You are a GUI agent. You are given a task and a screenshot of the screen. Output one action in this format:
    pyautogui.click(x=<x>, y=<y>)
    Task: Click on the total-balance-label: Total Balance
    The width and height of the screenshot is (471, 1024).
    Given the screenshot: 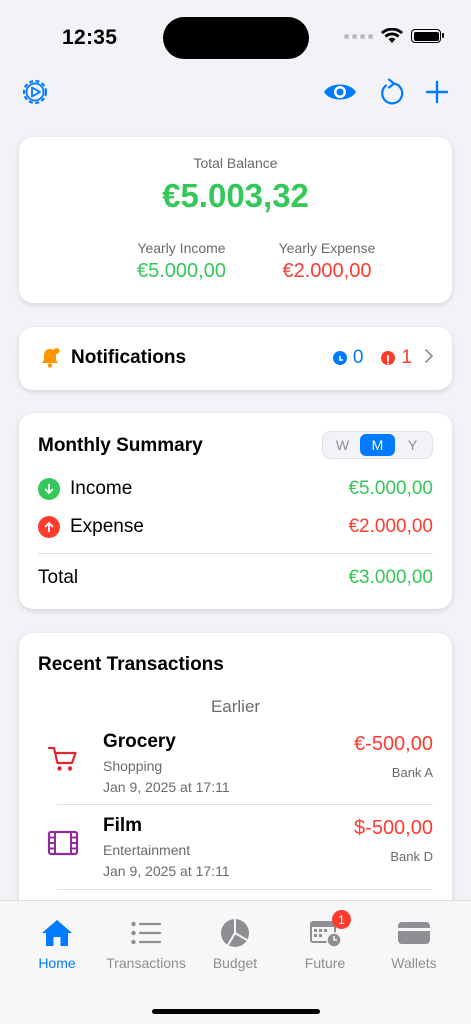 What is the action you would take?
    pyautogui.click(x=235, y=163)
    